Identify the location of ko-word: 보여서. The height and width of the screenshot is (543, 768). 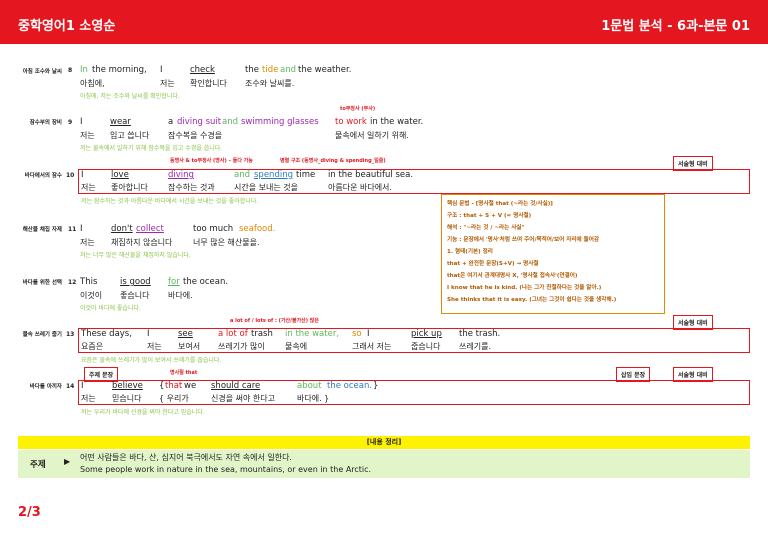
(189, 346).